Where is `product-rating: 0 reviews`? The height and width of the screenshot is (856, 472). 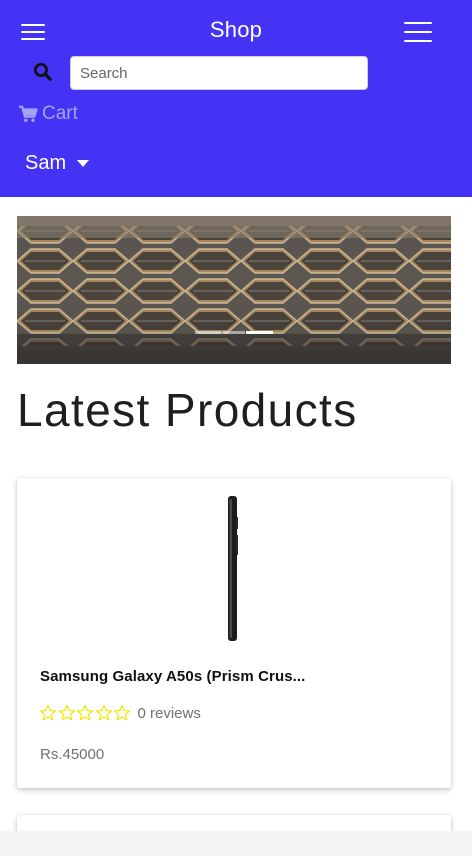
product-rating: 0 reviews is located at coordinates (120, 713).